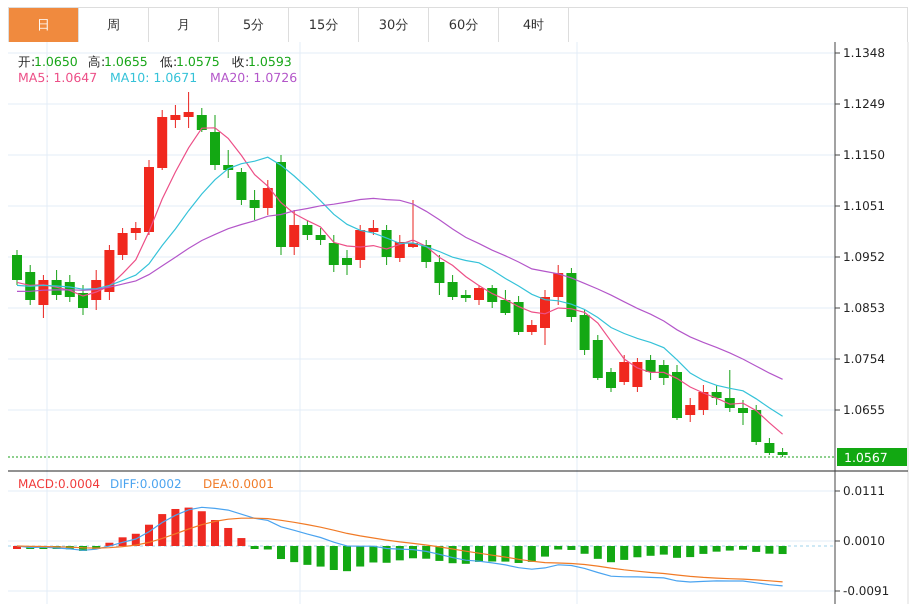 The image size is (916, 604). What do you see at coordinates (169, 61) in the screenshot?
I see `ohlc-label: 低:` at bounding box center [169, 61].